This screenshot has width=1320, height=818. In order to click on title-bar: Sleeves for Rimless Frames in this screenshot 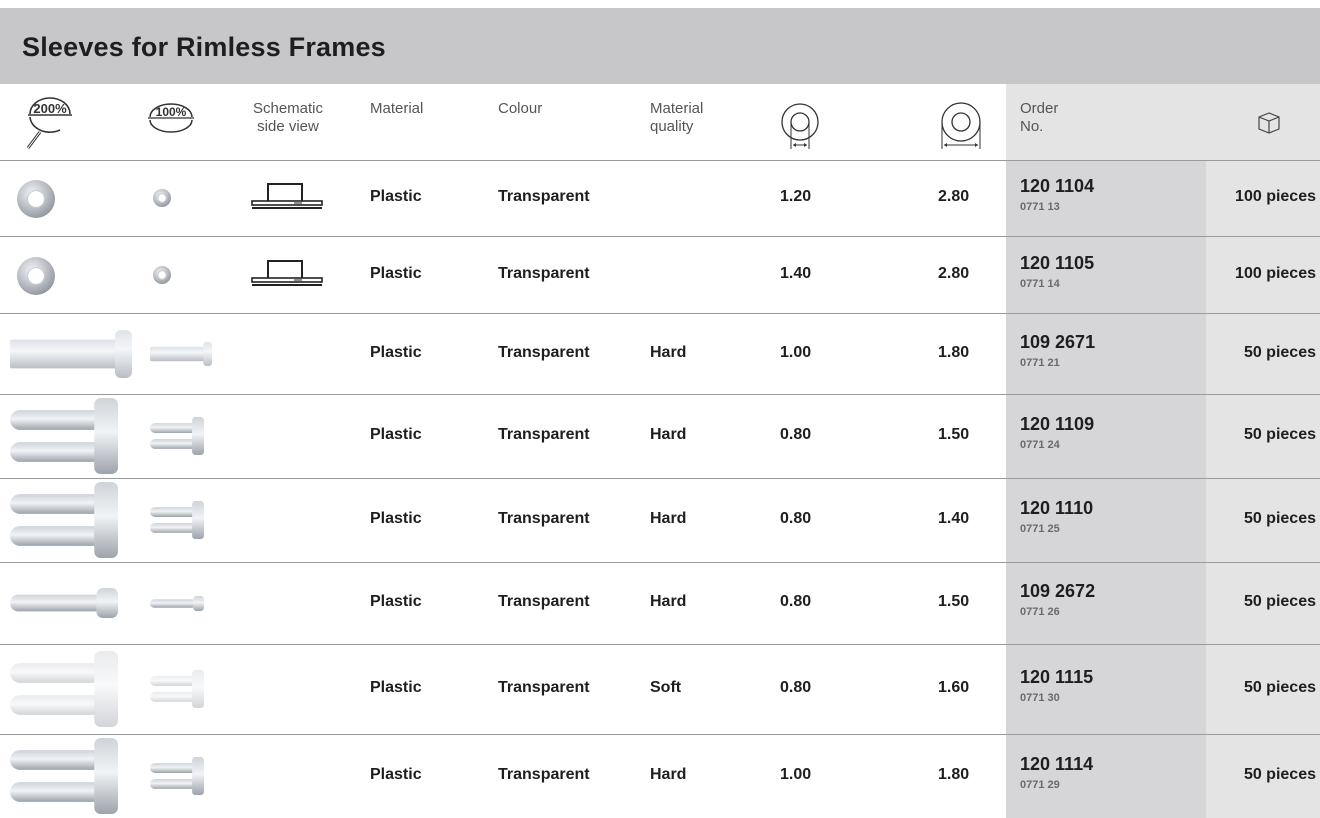, I will do `click(660, 46)`.